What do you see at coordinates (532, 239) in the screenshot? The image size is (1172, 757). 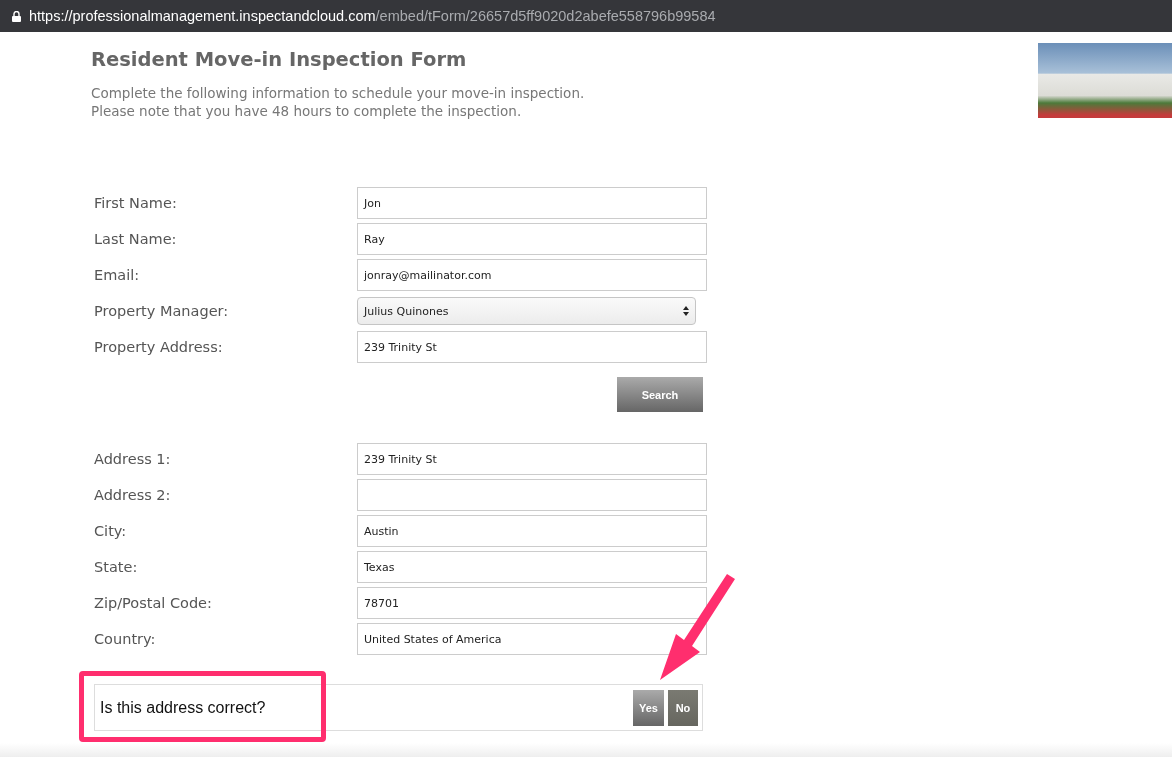 I see `text-field: Ray` at bounding box center [532, 239].